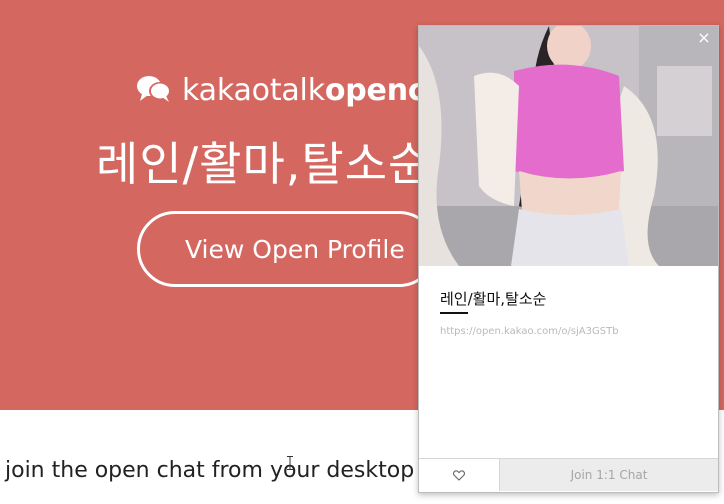 The height and width of the screenshot is (504, 724). I want to click on like-button, so click(459, 475).